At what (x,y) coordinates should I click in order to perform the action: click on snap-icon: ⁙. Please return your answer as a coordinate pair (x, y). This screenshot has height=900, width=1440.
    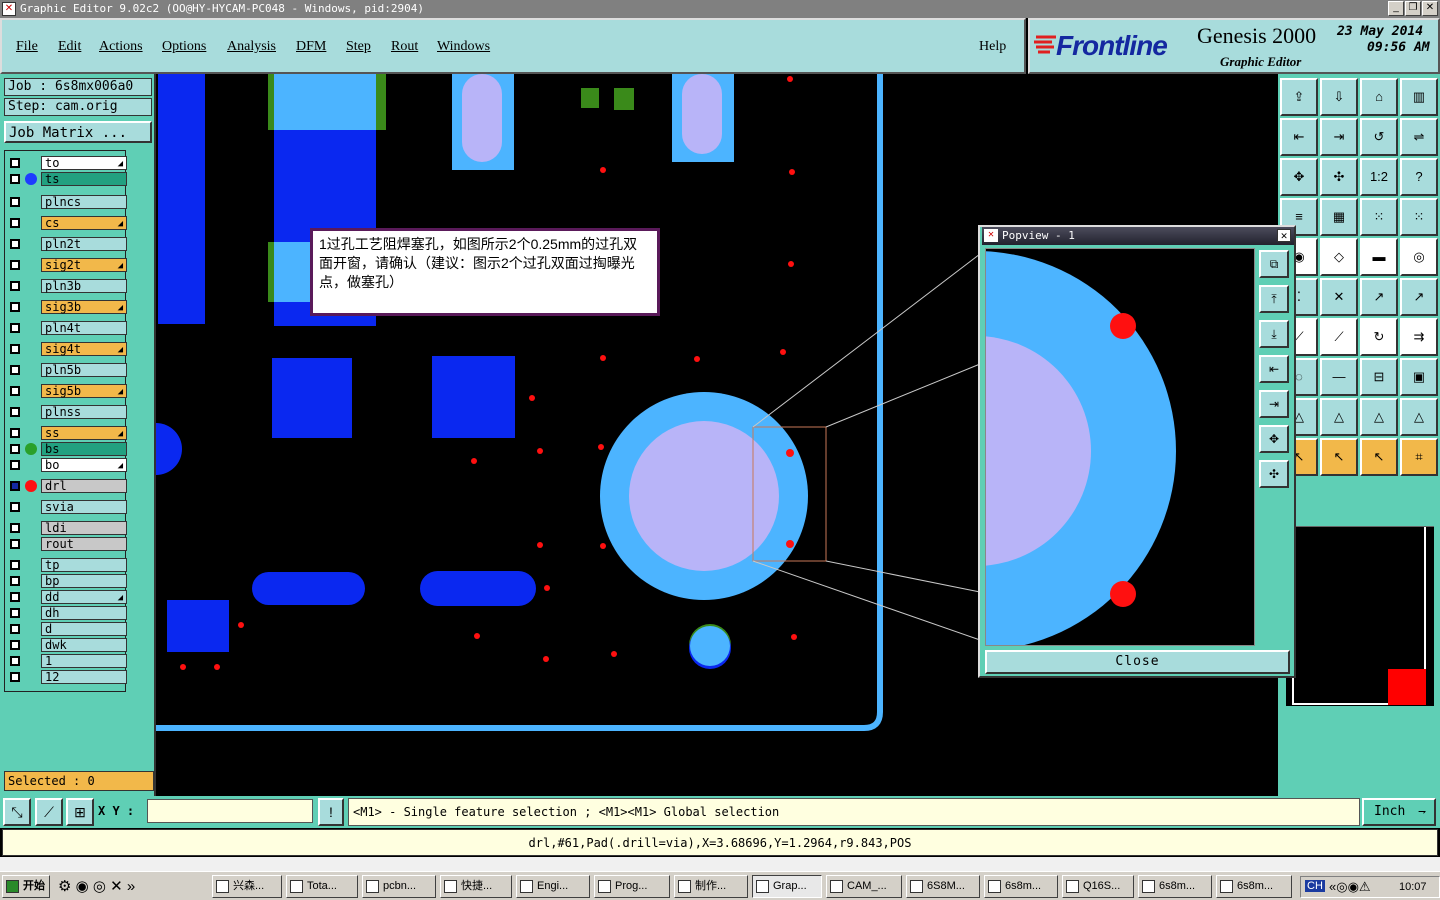
    Looking at the image, I should click on (1379, 217).